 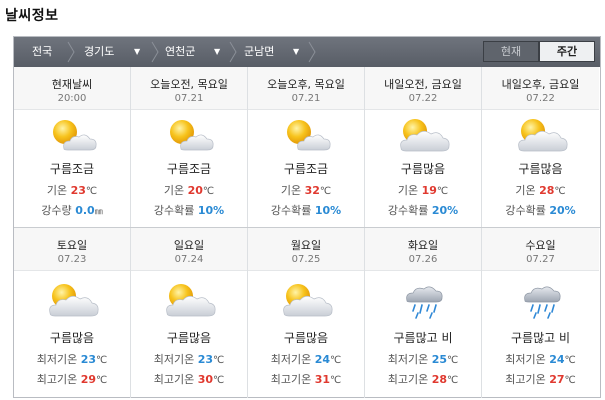 I want to click on forecast-cell-header: 토요일 07.23, so click(x=72, y=249).